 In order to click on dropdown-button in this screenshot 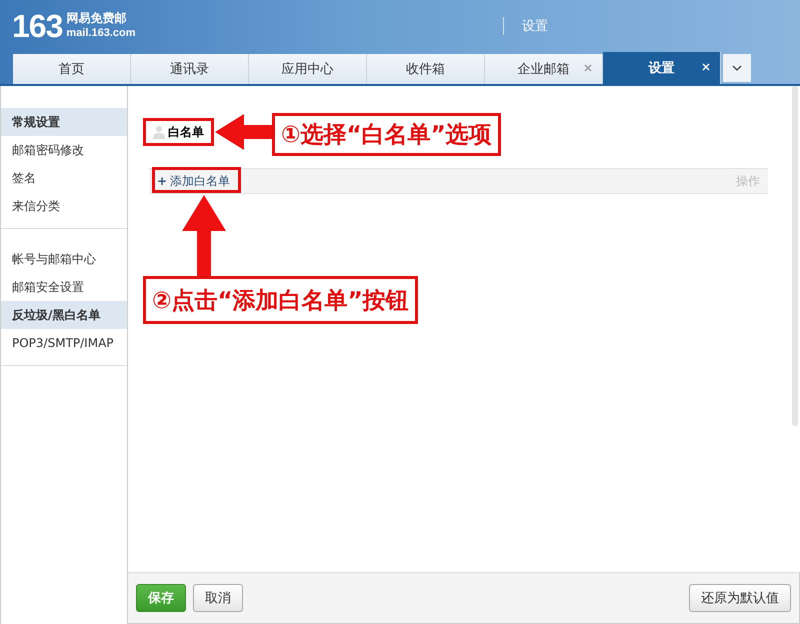, I will do `click(737, 68)`.